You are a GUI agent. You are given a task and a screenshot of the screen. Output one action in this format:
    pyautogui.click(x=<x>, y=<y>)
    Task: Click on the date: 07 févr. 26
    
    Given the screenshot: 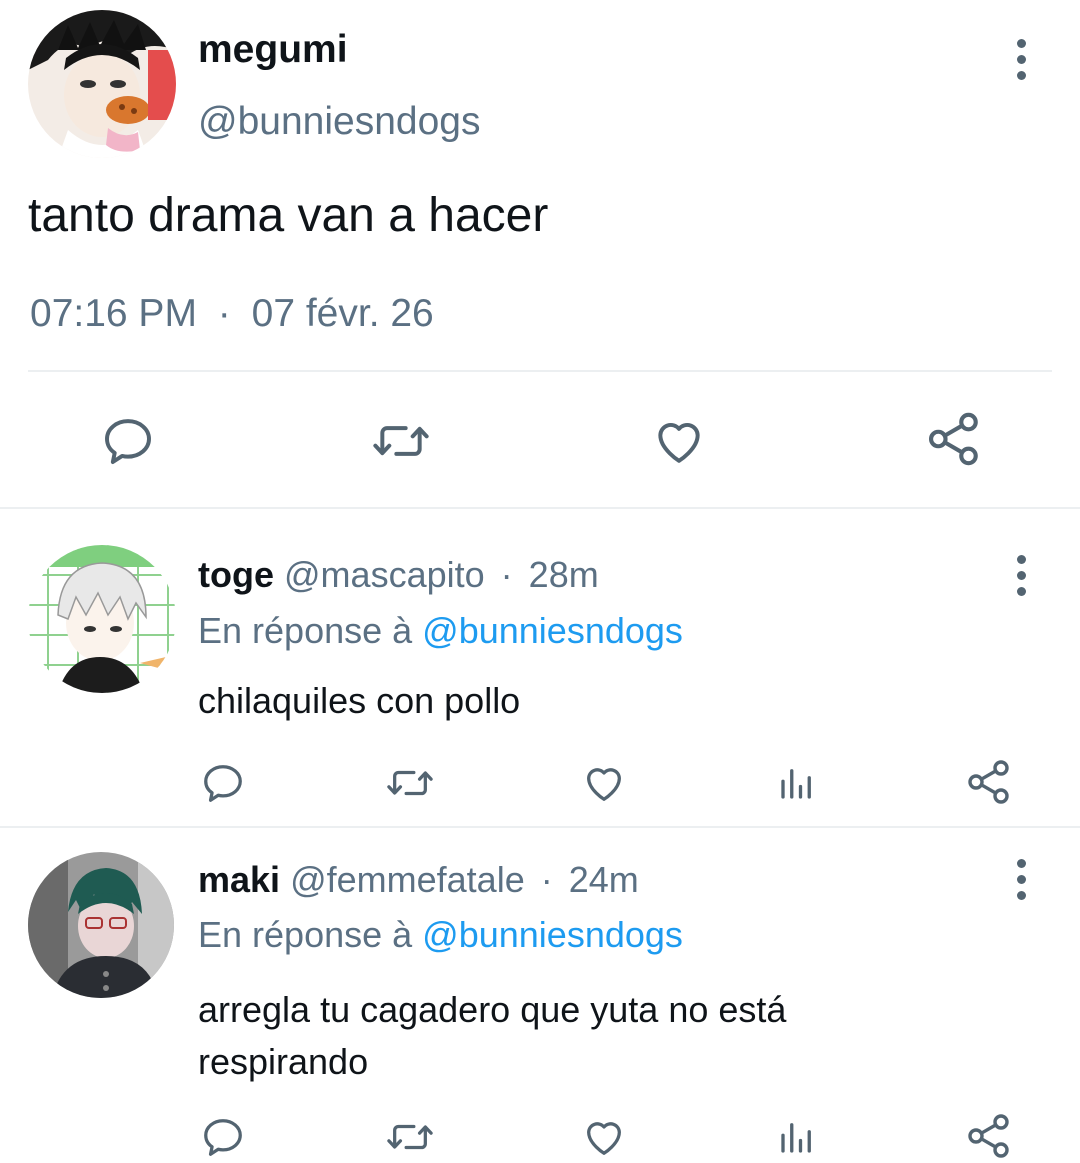 What is the action you would take?
    pyautogui.click(x=342, y=313)
    